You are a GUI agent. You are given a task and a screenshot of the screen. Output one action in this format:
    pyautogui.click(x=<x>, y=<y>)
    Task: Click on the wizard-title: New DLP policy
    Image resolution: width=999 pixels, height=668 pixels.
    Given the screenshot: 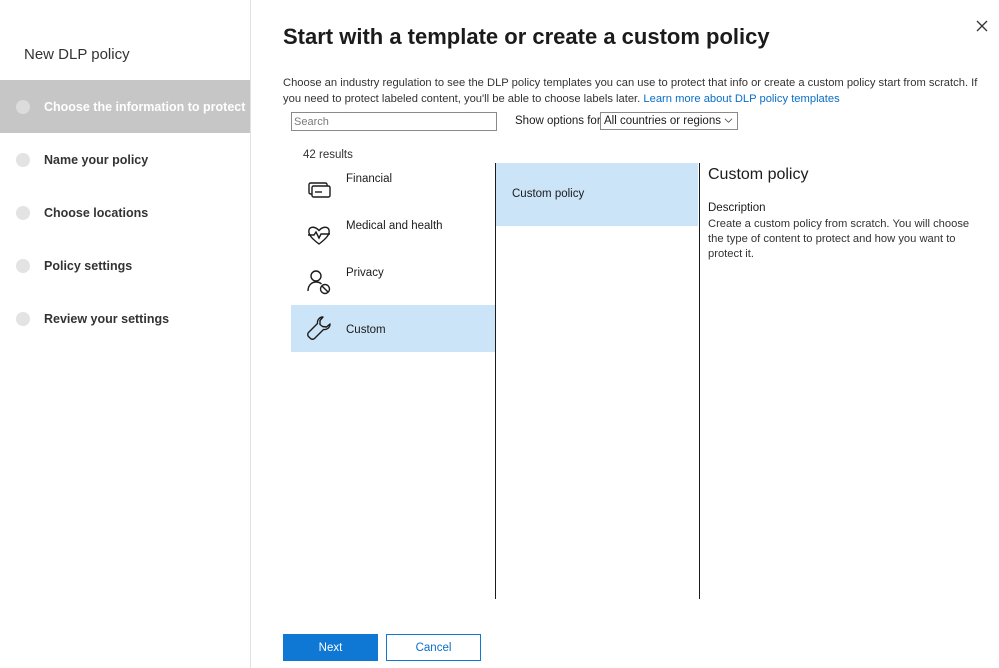 What is the action you would take?
    pyautogui.click(x=77, y=54)
    